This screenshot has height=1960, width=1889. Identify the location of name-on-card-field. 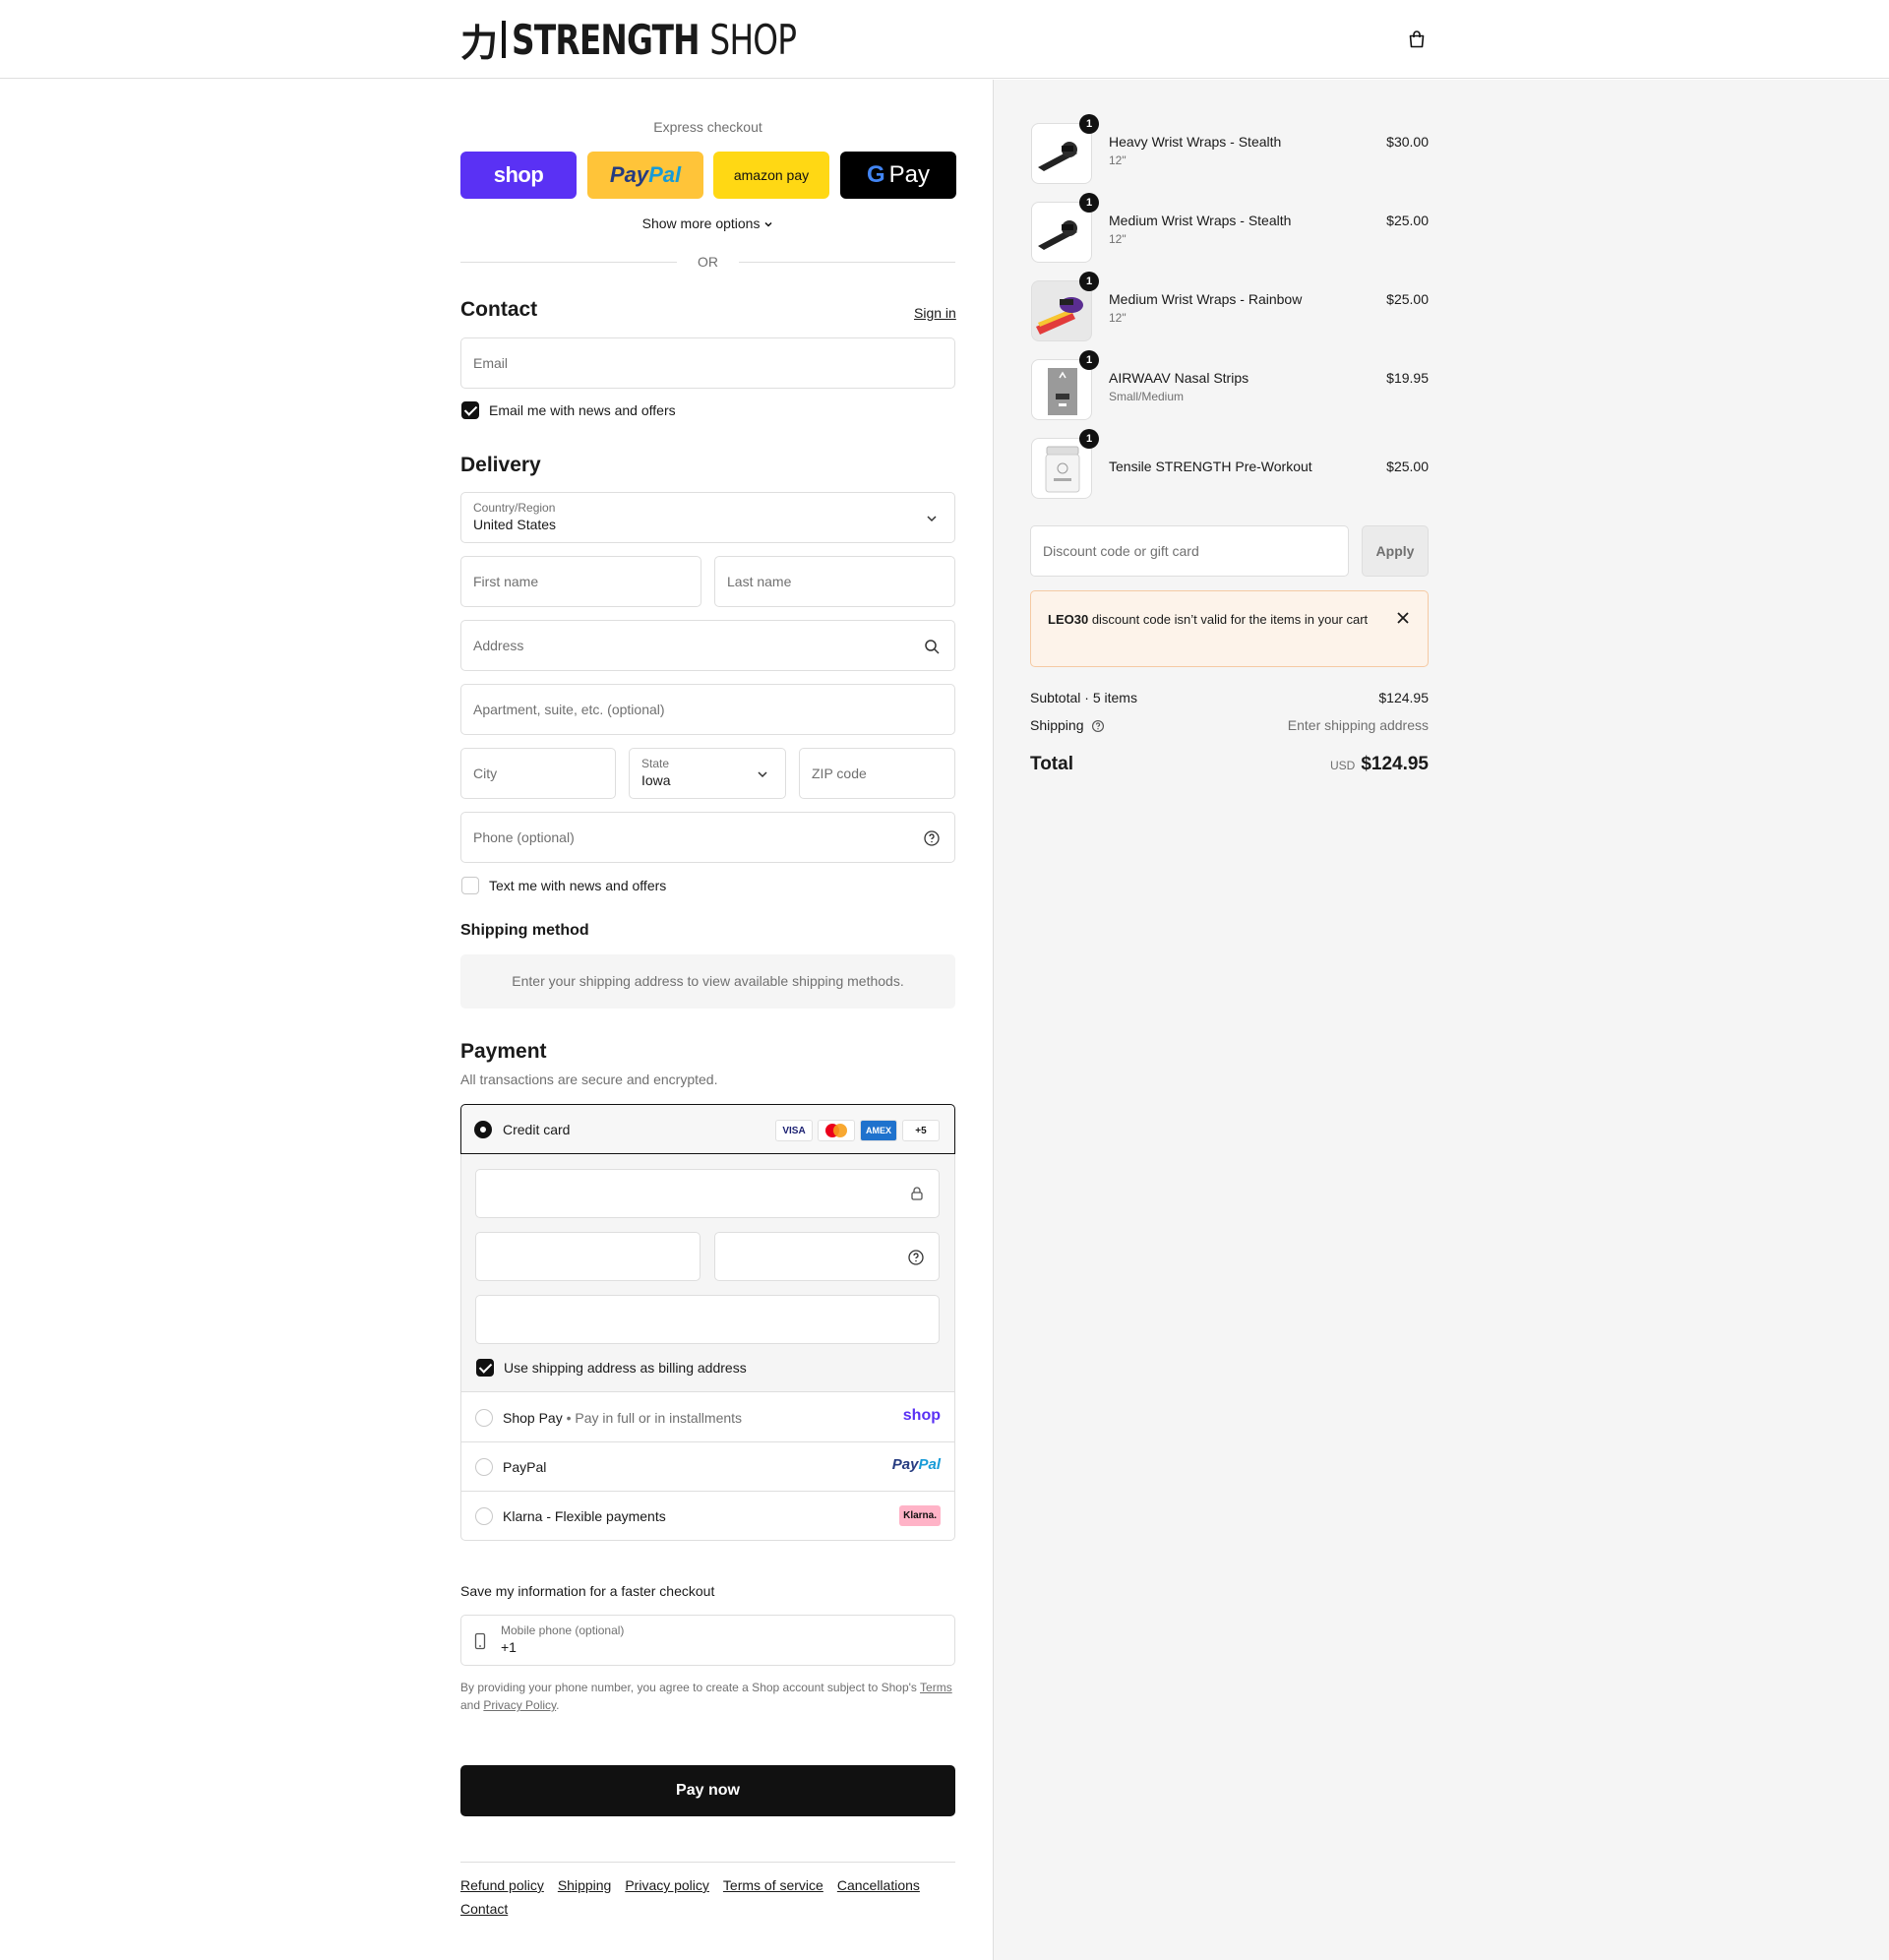
(708, 1319).